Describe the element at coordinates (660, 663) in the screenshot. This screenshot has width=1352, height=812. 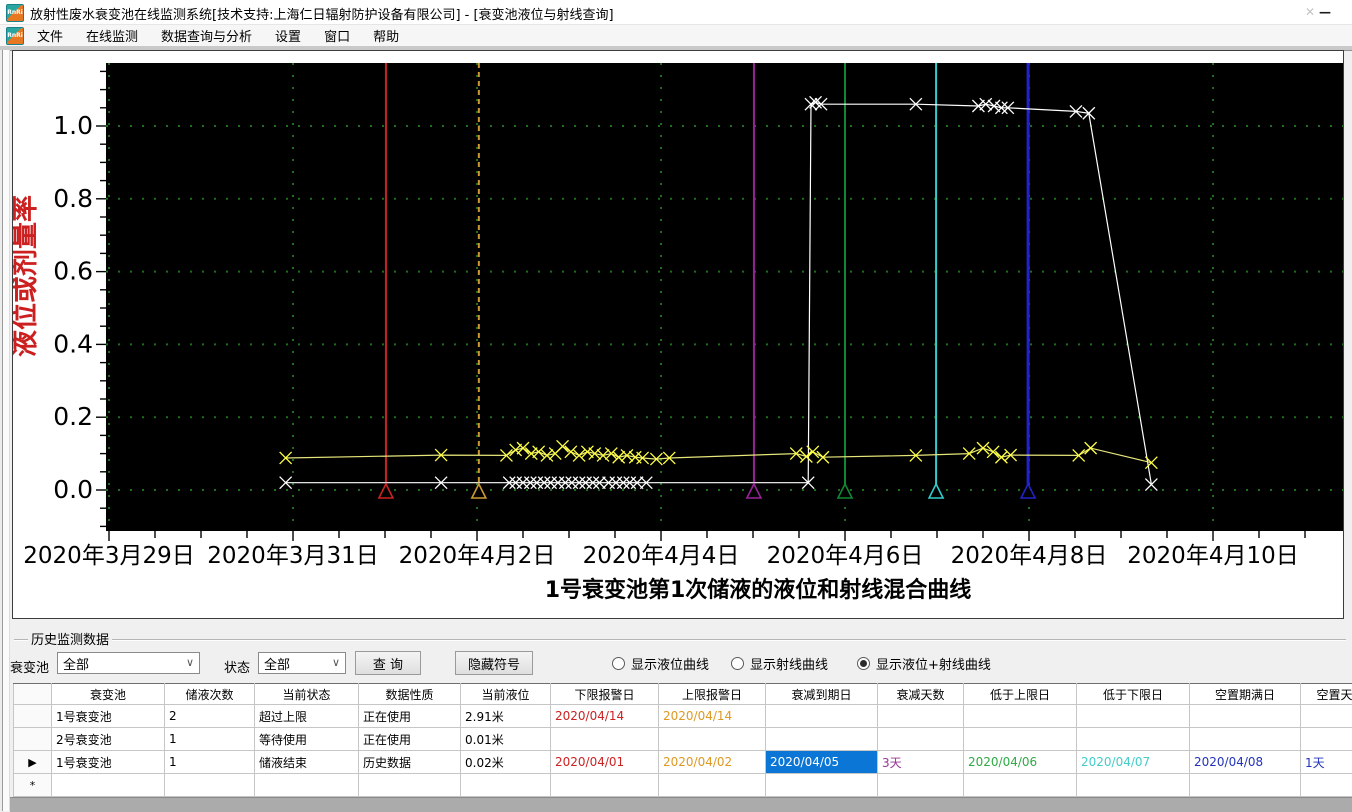
I see `radio-option-1: 显示液位曲线` at that location.